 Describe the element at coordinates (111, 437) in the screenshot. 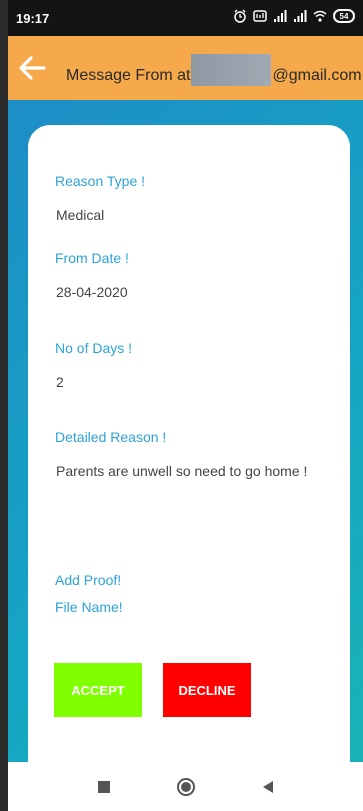

I see `detail-label: Detailed Reason !` at that location.